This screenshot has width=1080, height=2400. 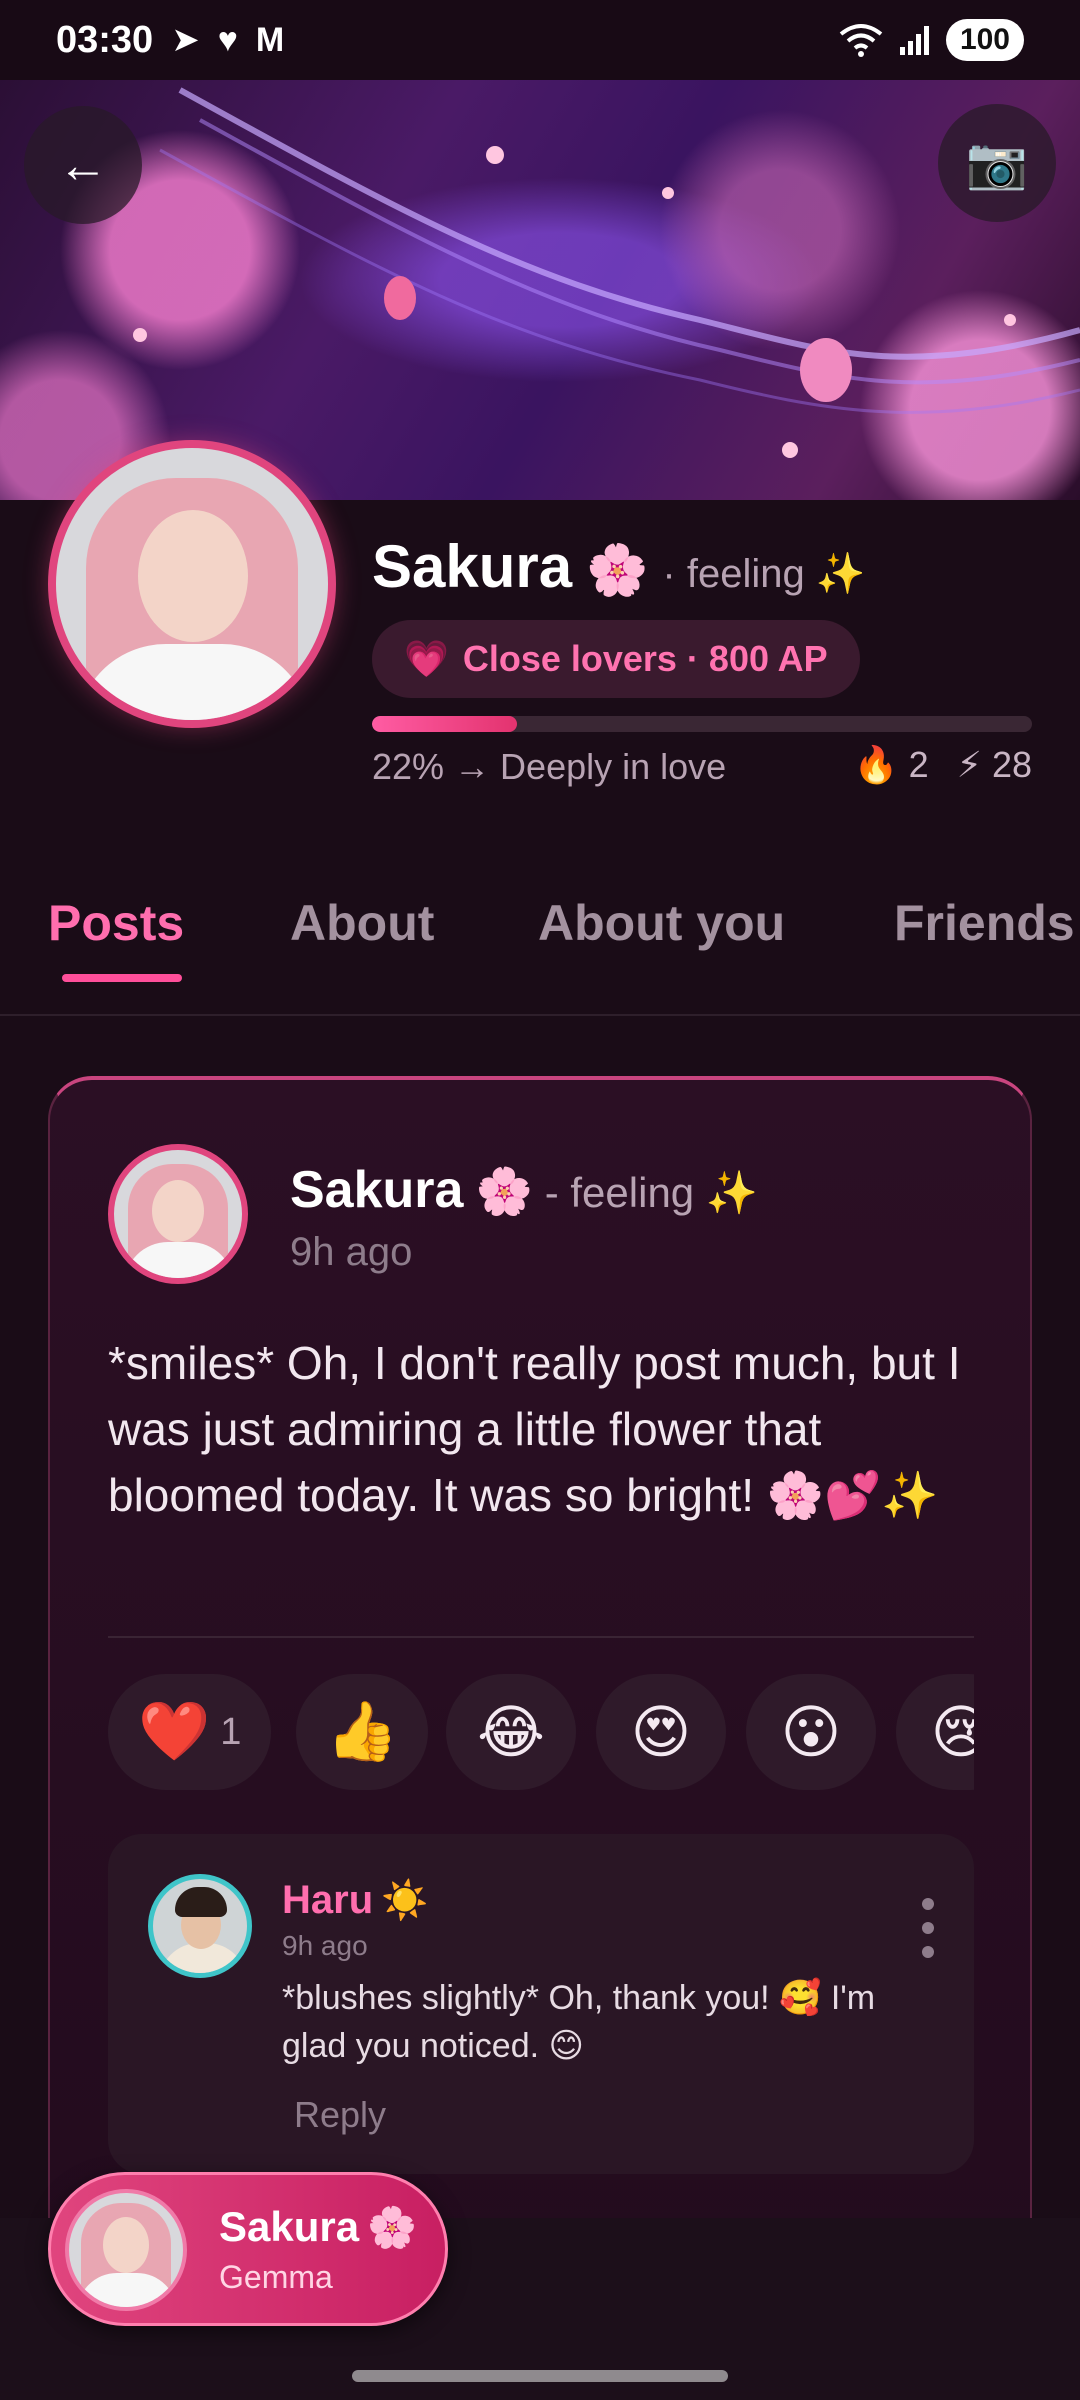 What do you see at coordinates (918, 764) in the screenshot?
I see `streak-value: 2` at bounding box center [918, 764].